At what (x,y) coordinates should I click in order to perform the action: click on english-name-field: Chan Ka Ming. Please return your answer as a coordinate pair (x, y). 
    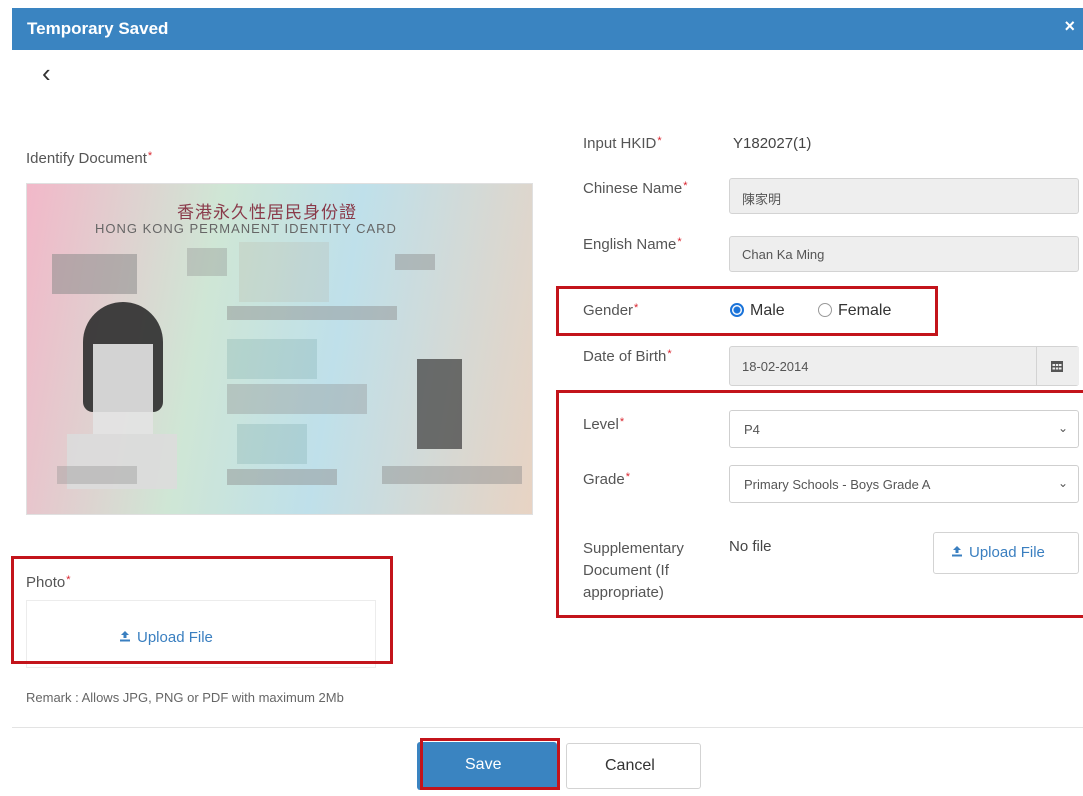
    Looking at the image, I should click on (904, 254).